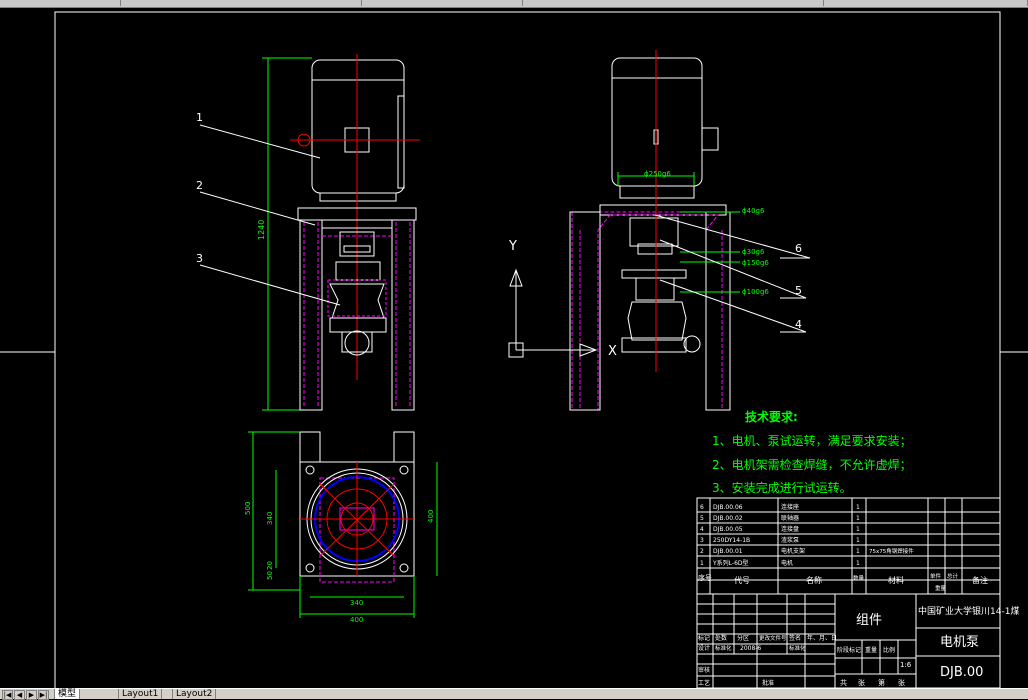 Image resolution: width=1028 pixels, height=700 pixels. Describe the element at coordinates (858, 540) in the screenshot. I see `bom-row-3-qty: 1` at that location.